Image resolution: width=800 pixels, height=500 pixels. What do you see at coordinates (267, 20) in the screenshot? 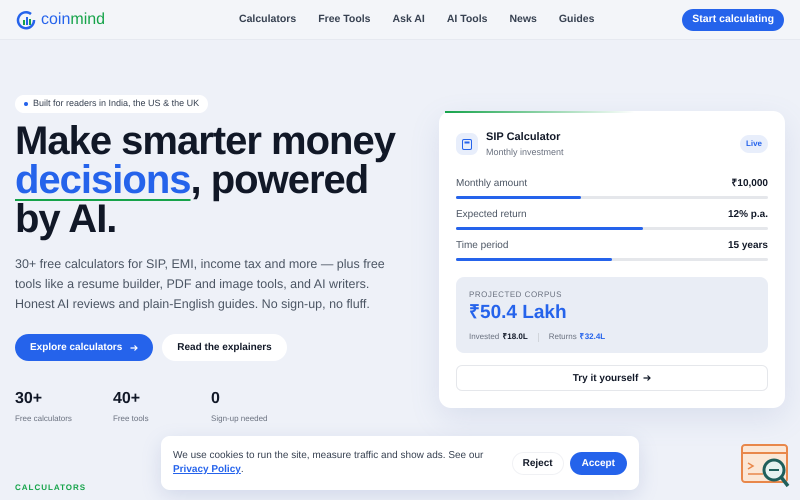
I see `nav-link: Calculators` at bounding box center [267, 20].